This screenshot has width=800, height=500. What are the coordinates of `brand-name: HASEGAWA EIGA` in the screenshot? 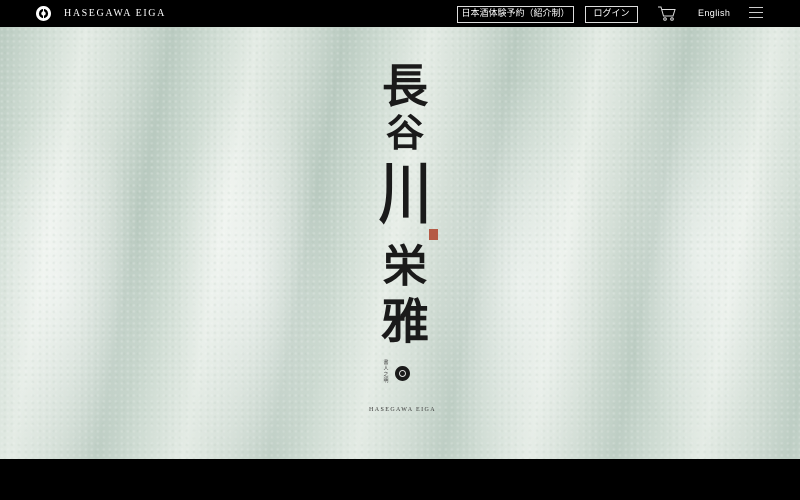 It's located at (115, 13).